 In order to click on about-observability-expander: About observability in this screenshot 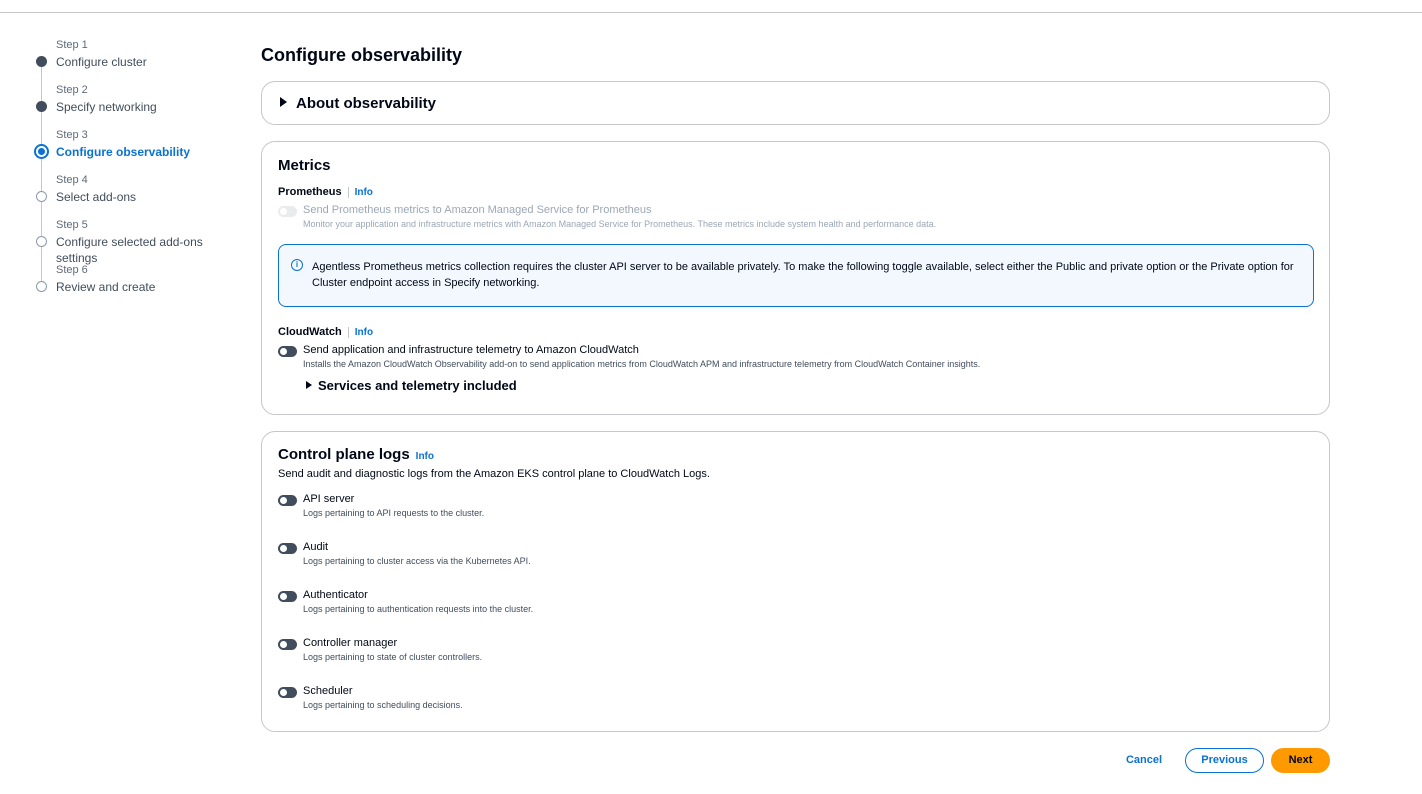, I will do `click(795, 103)`.